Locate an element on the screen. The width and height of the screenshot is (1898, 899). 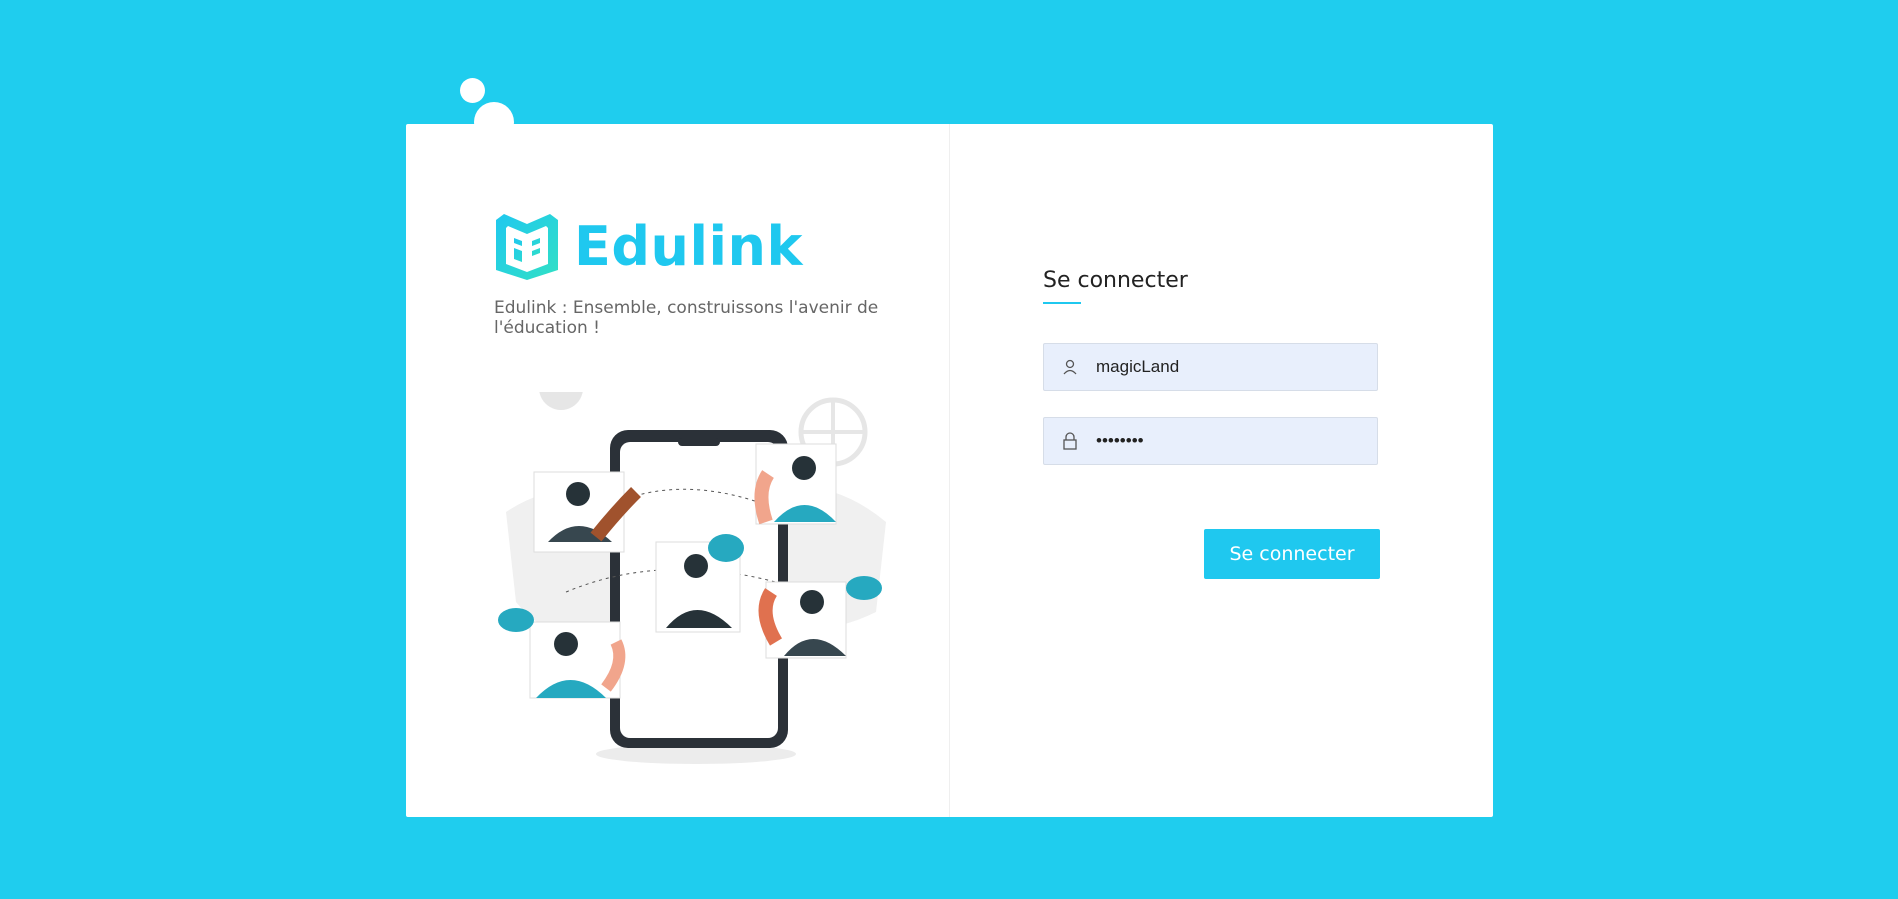
username-field is located at coordinates (1210, 367).